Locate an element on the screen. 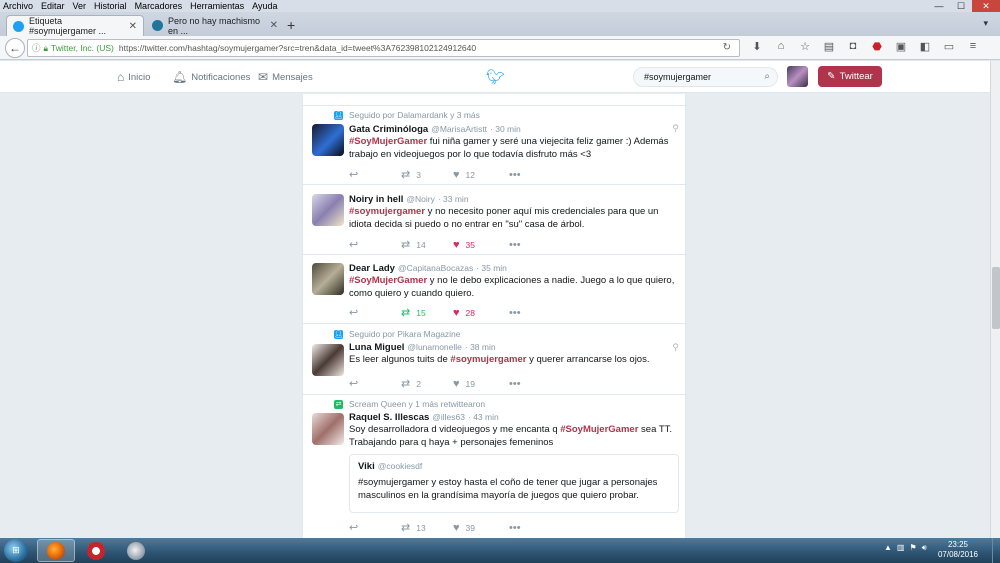  tab-list-dropdown-icon: ▾ is located at coordinates (985, 23).